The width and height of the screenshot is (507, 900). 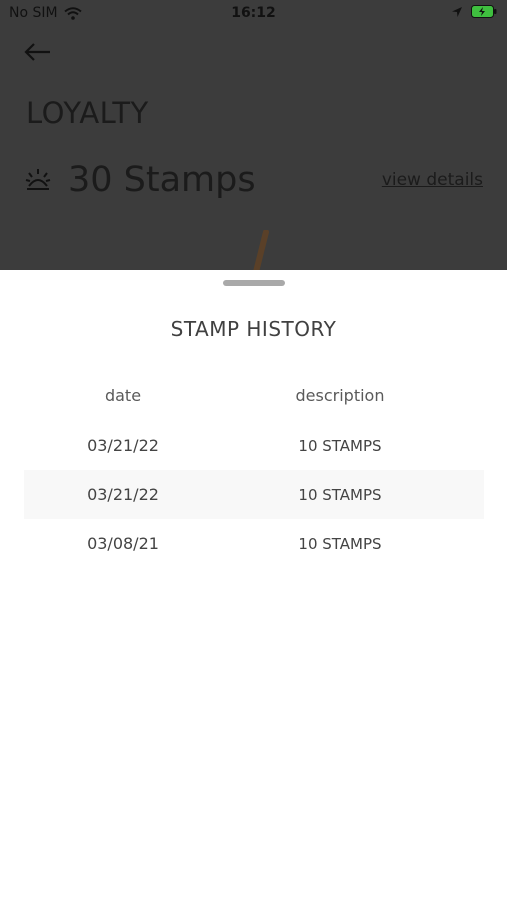 What do you see at coordinates (484, 11) in the screenshot?
I see `battery-charging-icon` at bounding box center [484, 11].